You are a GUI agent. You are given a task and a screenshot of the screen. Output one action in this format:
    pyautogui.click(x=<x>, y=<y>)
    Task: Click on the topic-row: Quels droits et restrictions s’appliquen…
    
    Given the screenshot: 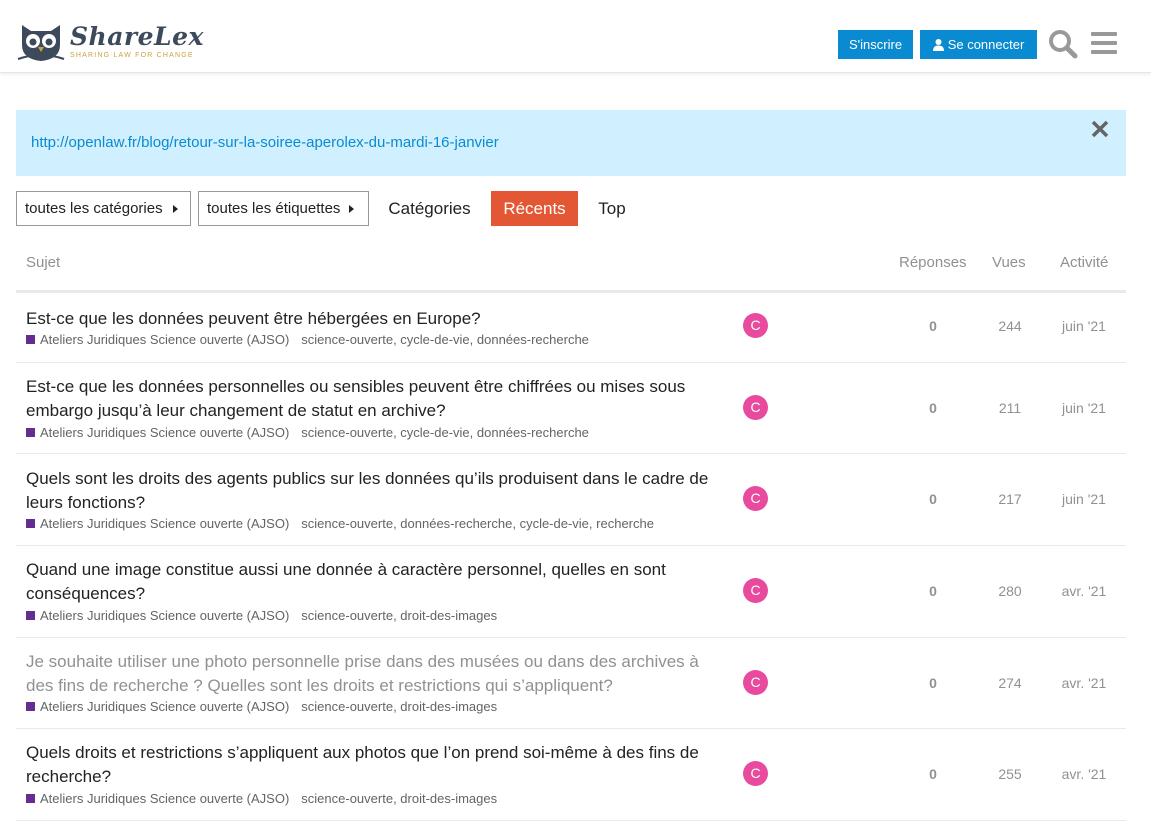 What is the action you would take?
    pyautogui.click(x=571, y=775)
    